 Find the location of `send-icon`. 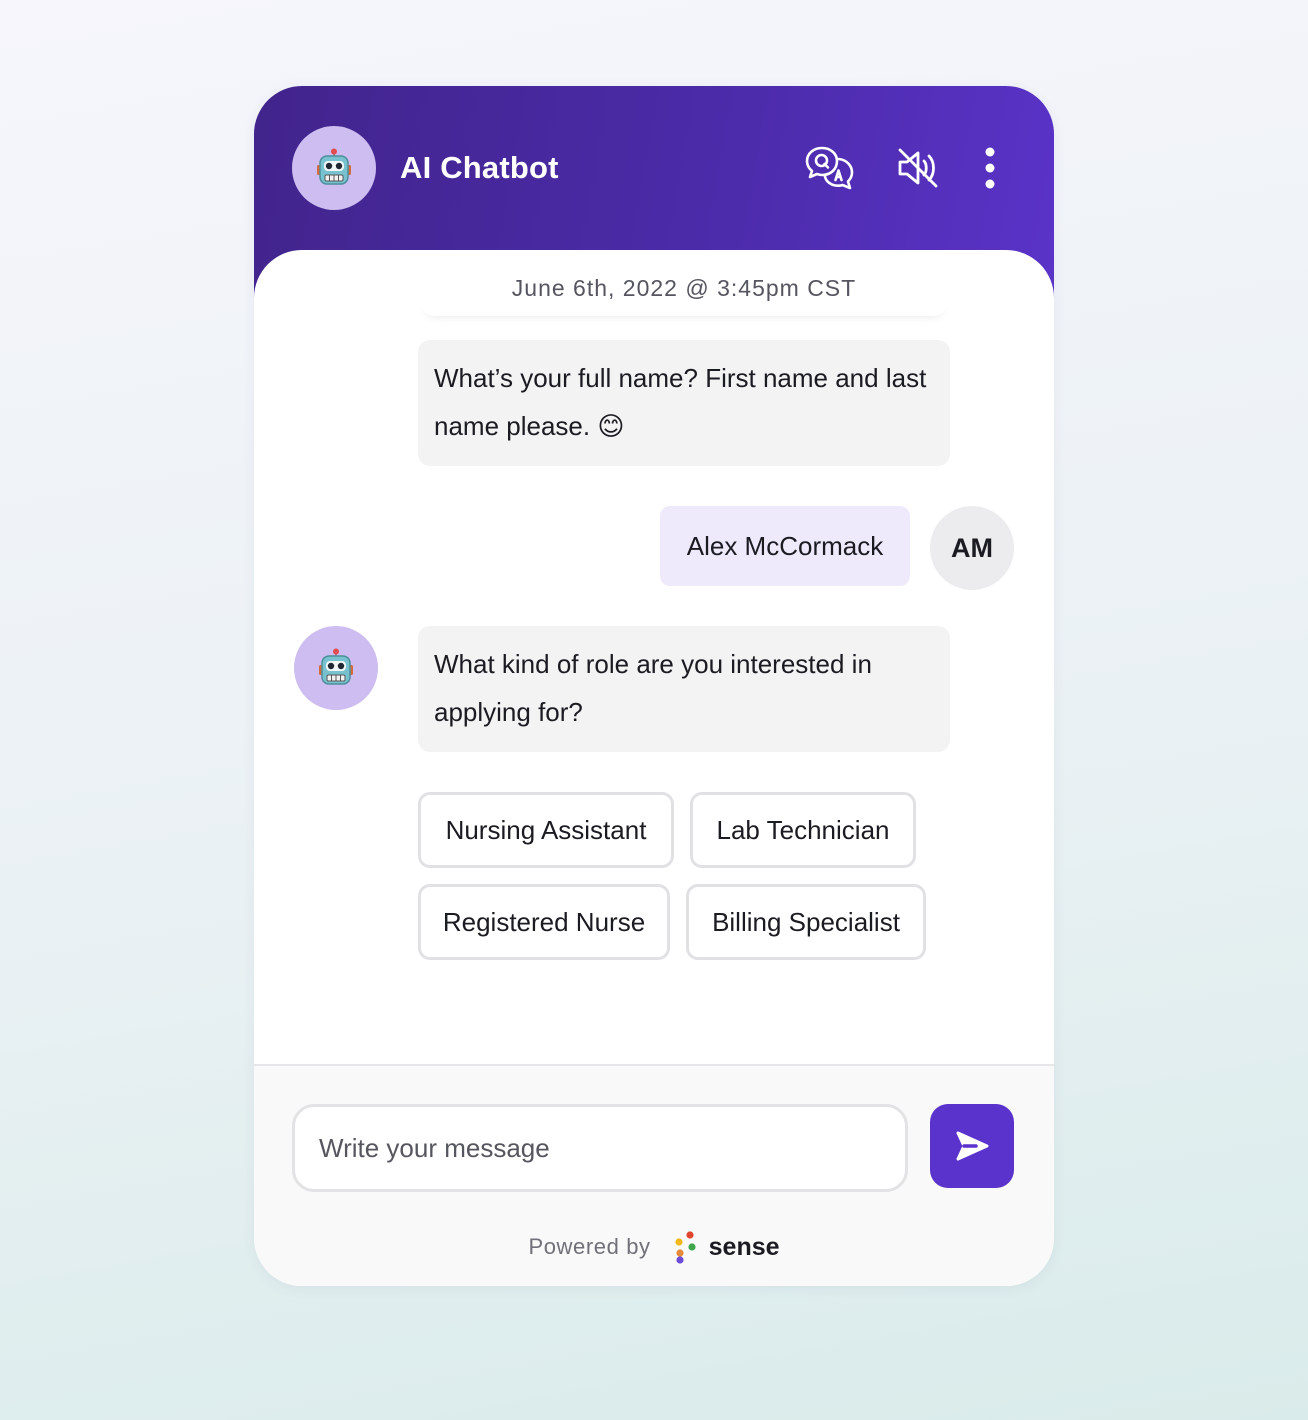

send-icon is located at coordinates (972, 1146).